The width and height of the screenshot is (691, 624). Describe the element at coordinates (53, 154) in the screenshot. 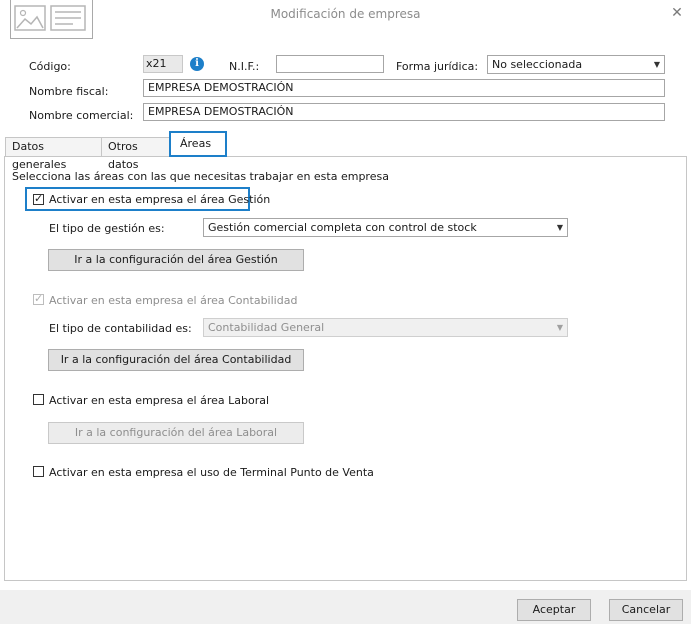

I see `tab-datos-generales: Datos generales` at that location.